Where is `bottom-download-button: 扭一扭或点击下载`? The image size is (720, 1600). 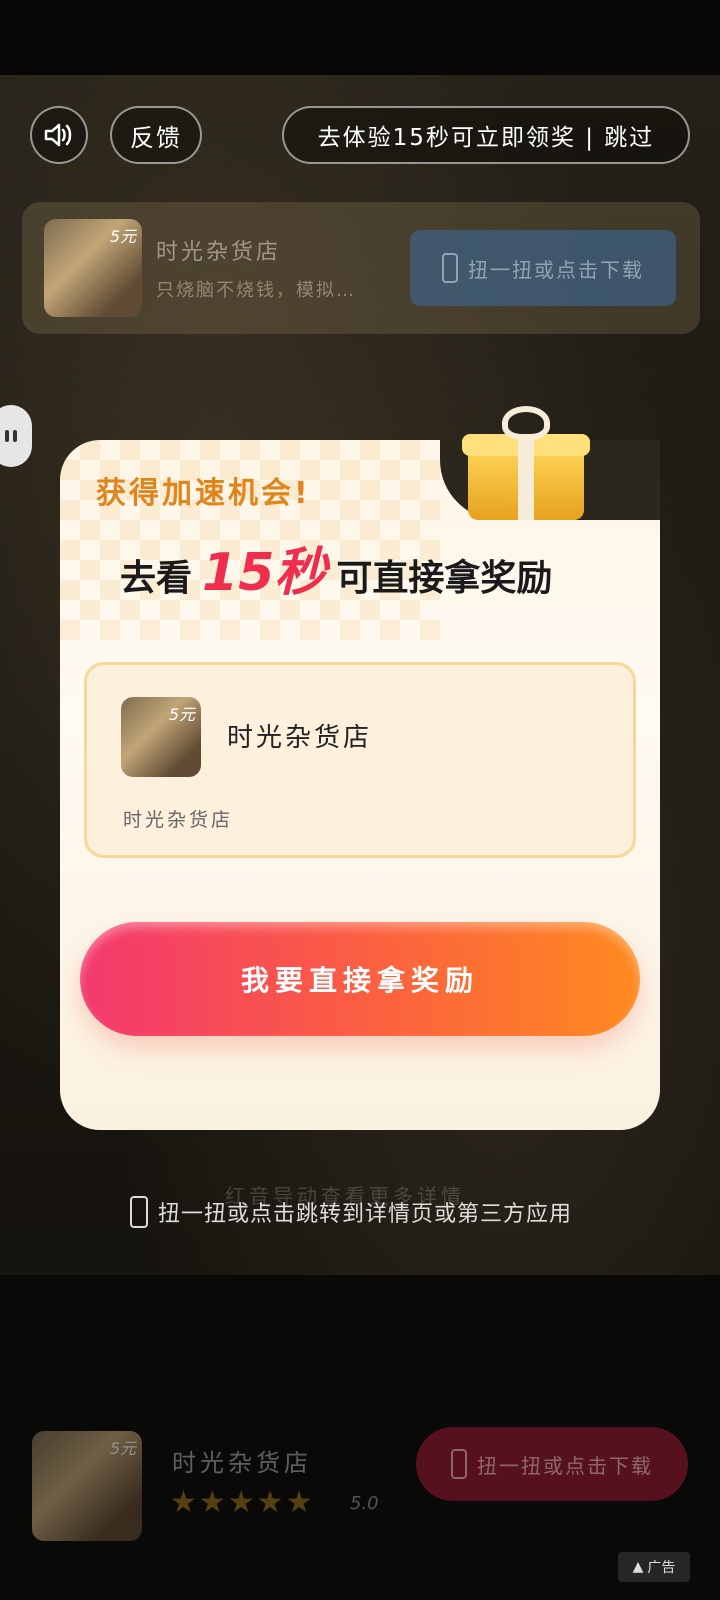
bottom-download-button: 扭一扭或点击下载 is located at coordinates (552, 1464).